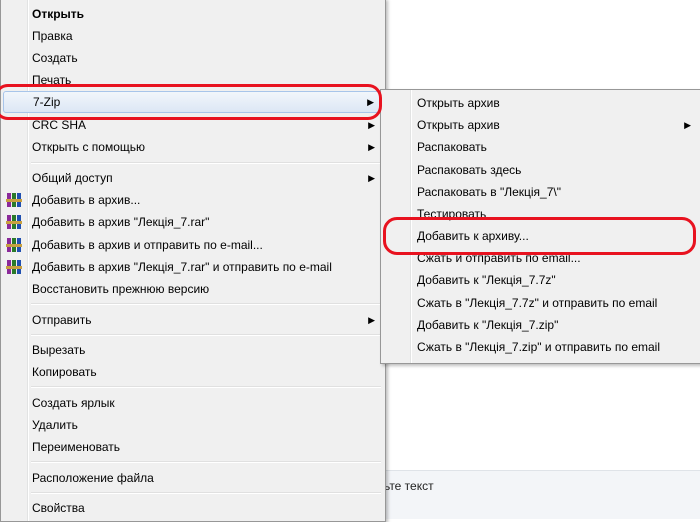 This screenshot has width=700, height=522. What do you see at coordinates (409, 486) in the screenshot?
I see `background-partial-text: ьте текст` at bounding box center [409, 486].